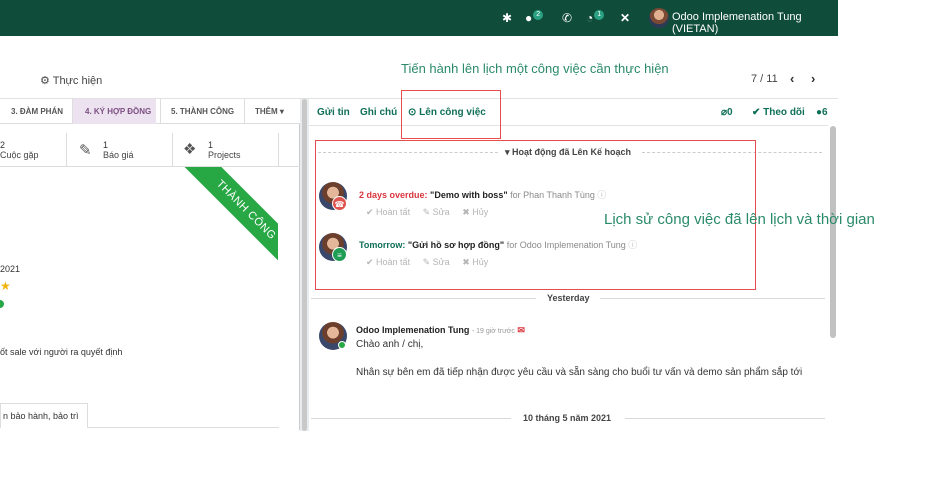 Image resolution: width=934 pixels, height=499 pixels. What do you see at coordinates (568, 125) in the screenshot?
I see `chatter-topbar-line` at bounding box center [568, 125].